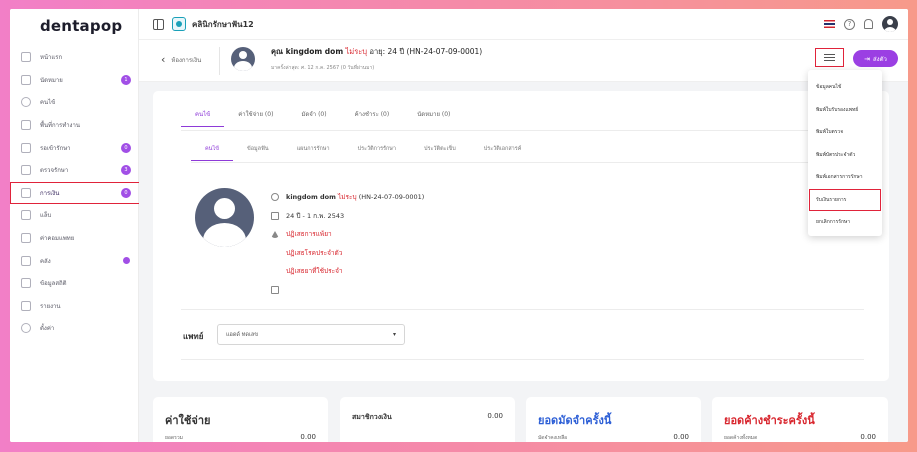 The image size is (917, 452). What do you see at coordinates (188, 420) in the screenshot?
I see `card-title: ค่าใช้จ่าย` at bounding box center [188, 420].